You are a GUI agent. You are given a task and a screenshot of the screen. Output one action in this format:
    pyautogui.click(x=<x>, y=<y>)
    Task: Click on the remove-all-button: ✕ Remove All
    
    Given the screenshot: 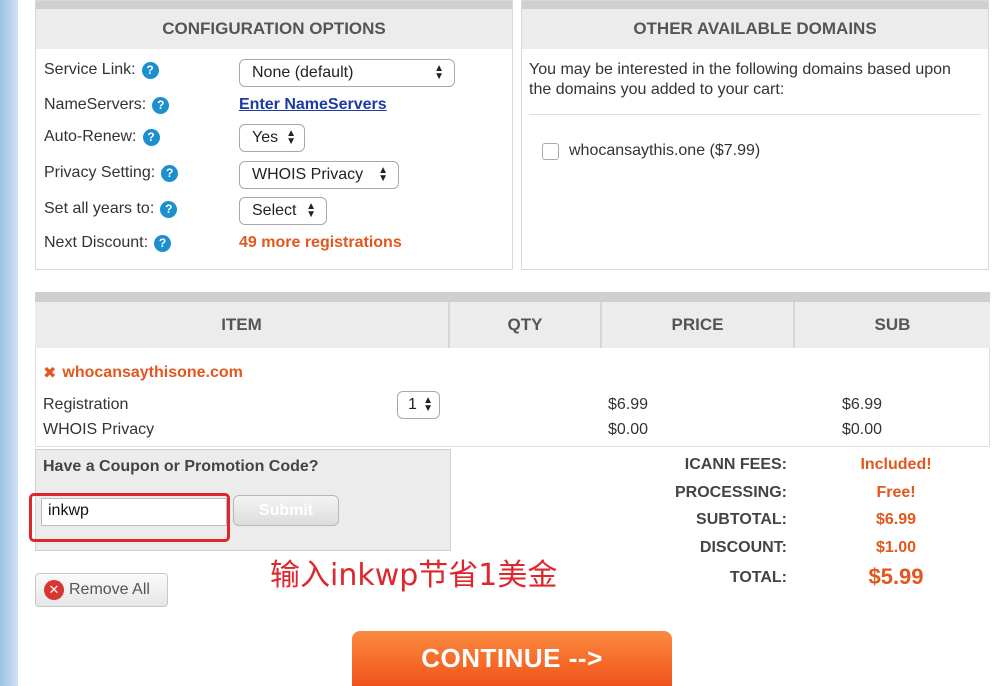 What is the action you would take?
    pyautogui.click(x=101, y=590)
    